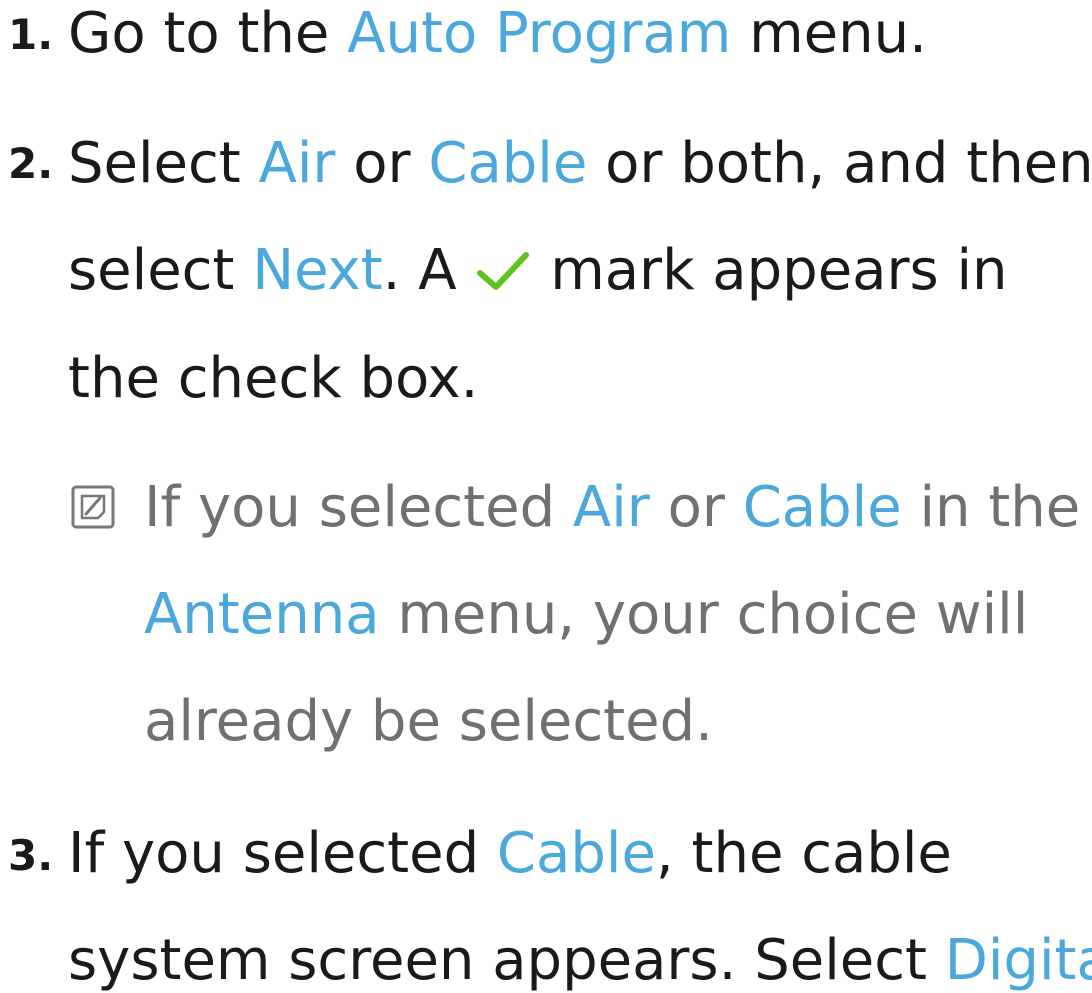 This screenshot has width=1092, height=993. I want to click on note-icon, so click(93, 507).